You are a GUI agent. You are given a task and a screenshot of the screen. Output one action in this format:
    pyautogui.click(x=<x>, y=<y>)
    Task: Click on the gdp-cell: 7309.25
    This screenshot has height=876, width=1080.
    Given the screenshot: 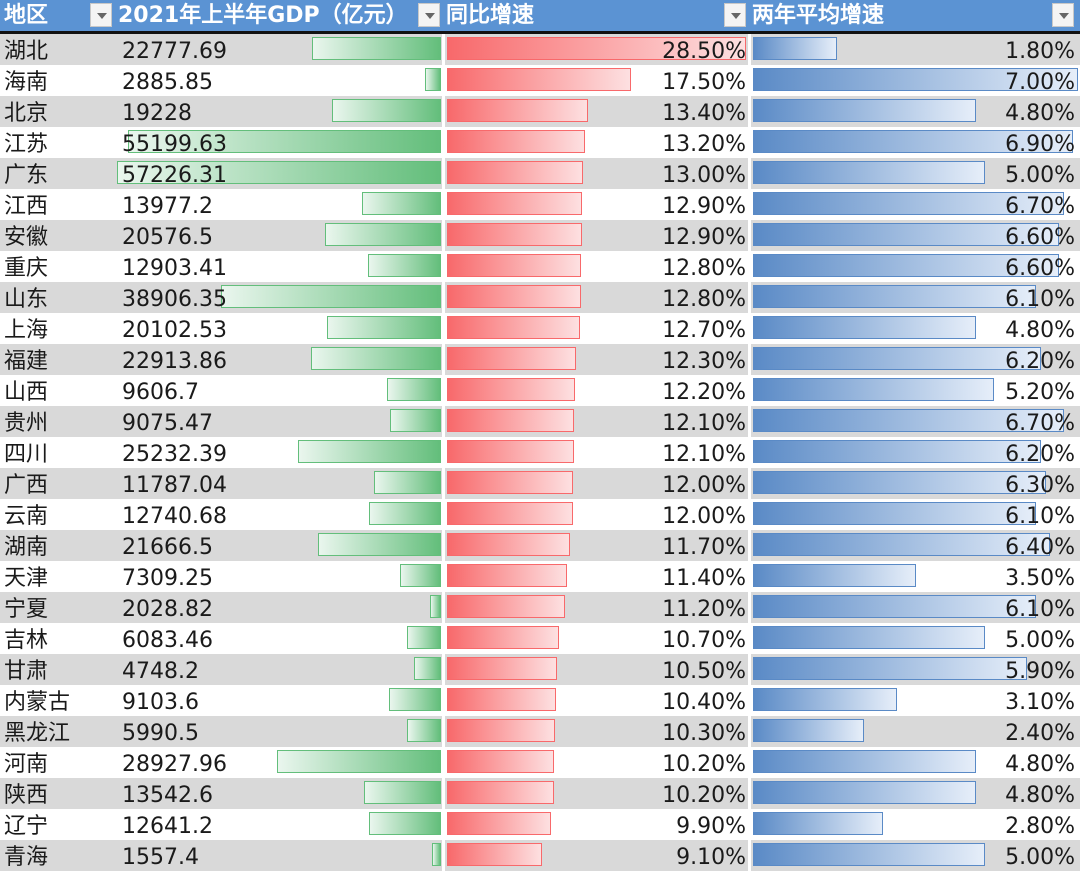 What is the action you would take?
    pyautogui.click(x=167, y=578)
    